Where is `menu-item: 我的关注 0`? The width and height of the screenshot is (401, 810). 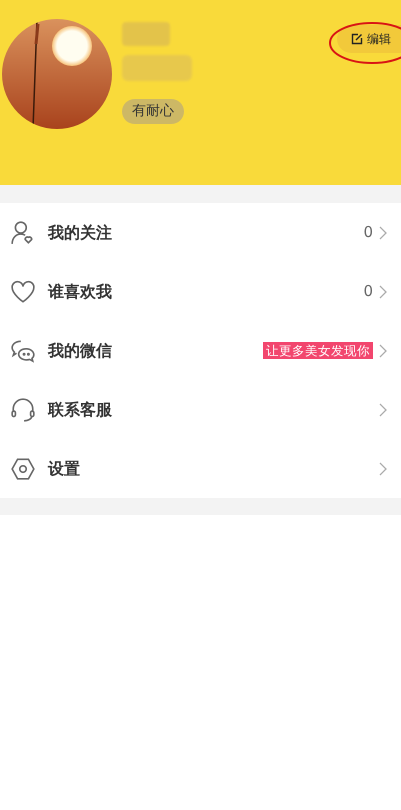 menu-item: 我的关注 0 is located at coordinates (200, 232).